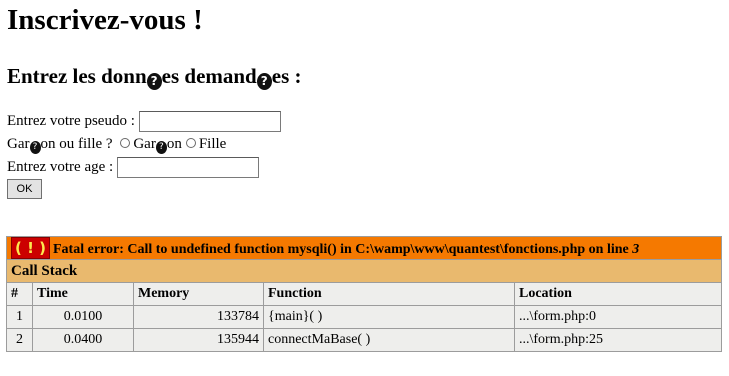 This screenshot has height=376, width=729. Describe the element at coordinates (618, 317) in the screenshot. I see `row-location: ...\form.php:0` at that location.